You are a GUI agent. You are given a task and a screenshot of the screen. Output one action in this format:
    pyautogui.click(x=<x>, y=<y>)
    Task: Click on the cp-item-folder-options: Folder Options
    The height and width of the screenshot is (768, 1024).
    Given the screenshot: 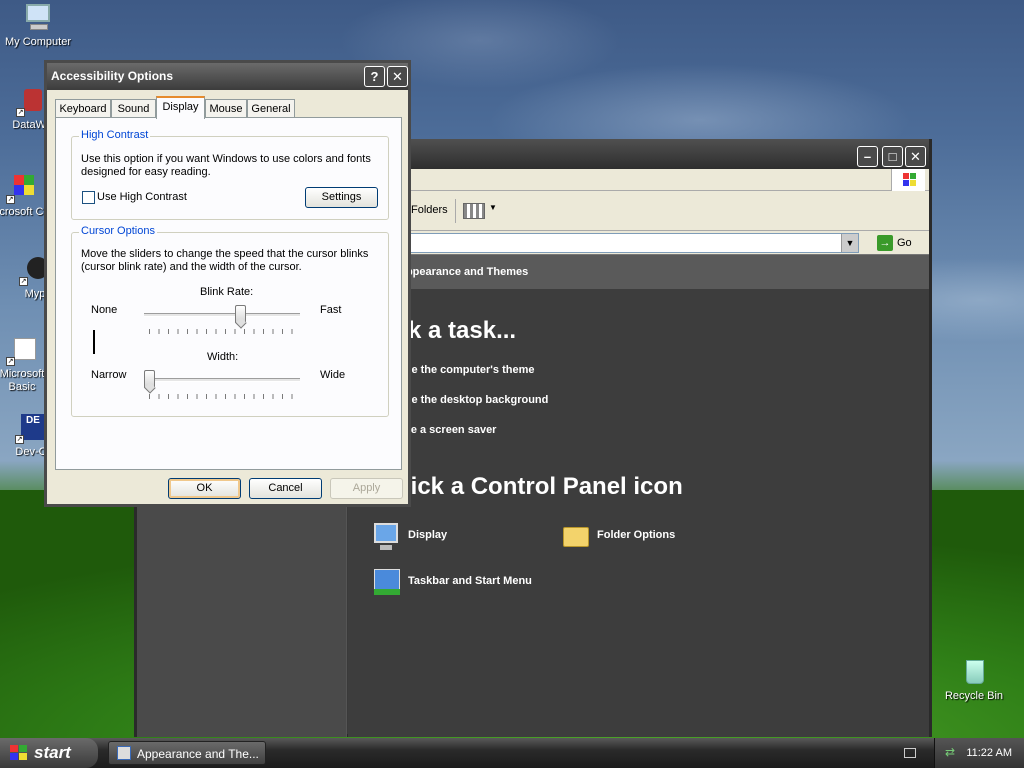 What is the action you would take?
    pyautogui.click(x=619, y=537)
    